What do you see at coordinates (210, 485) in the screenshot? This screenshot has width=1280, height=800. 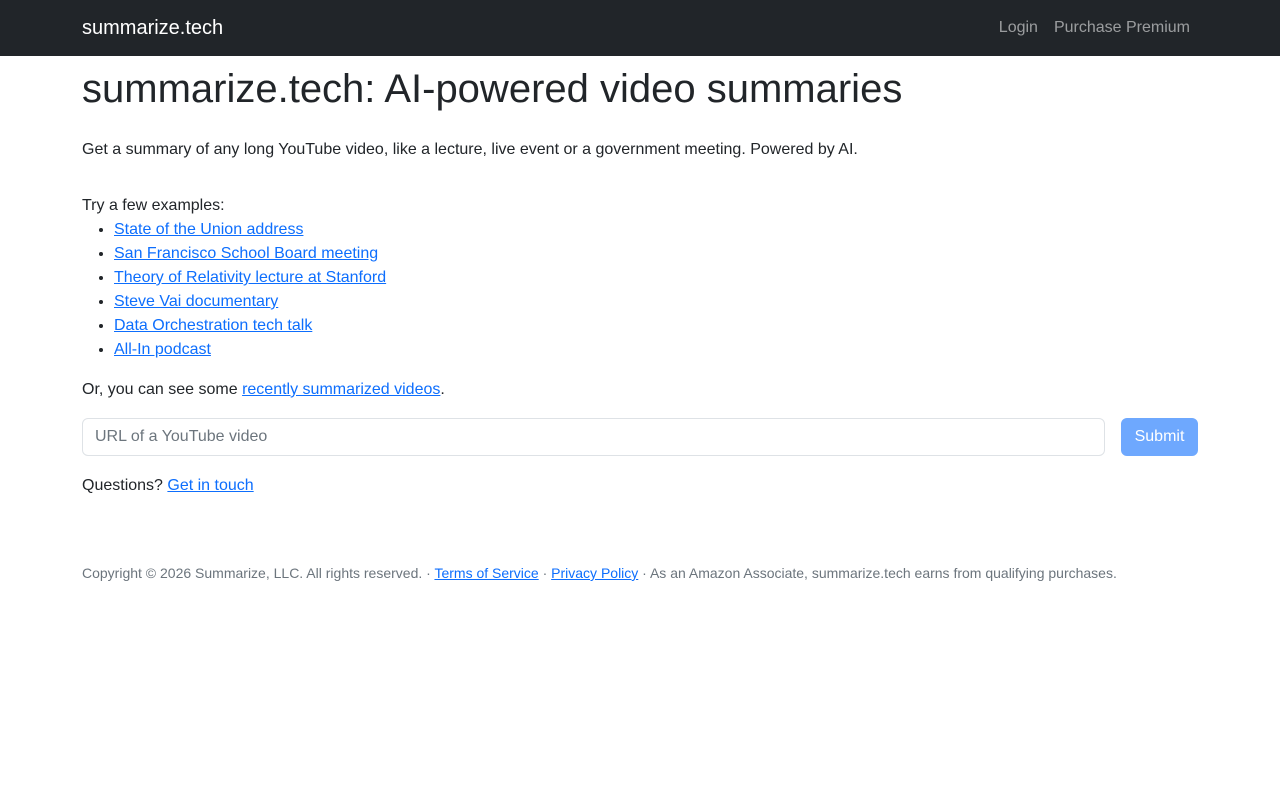 I see `get-in-touch-link: Get in touch` at bounding box center [210, 485].